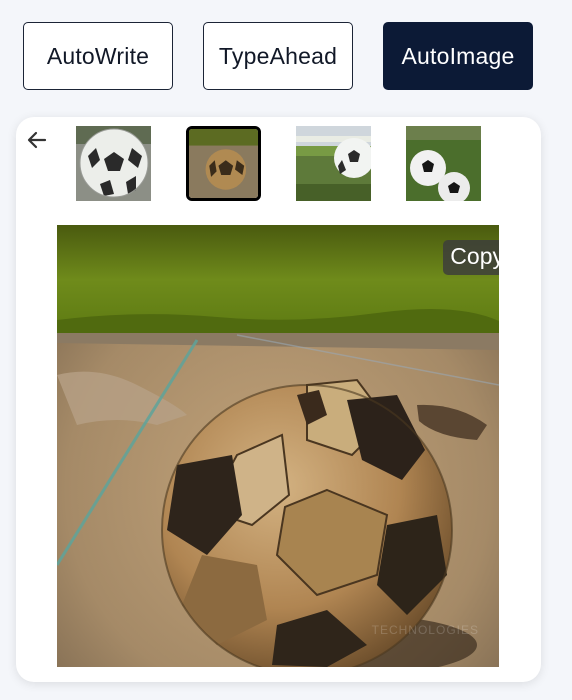  What do you see at coordinates (458, 56) in the screenshot?
I see `tab-autoimage: AutoImage` at bounding box center [458, 56].